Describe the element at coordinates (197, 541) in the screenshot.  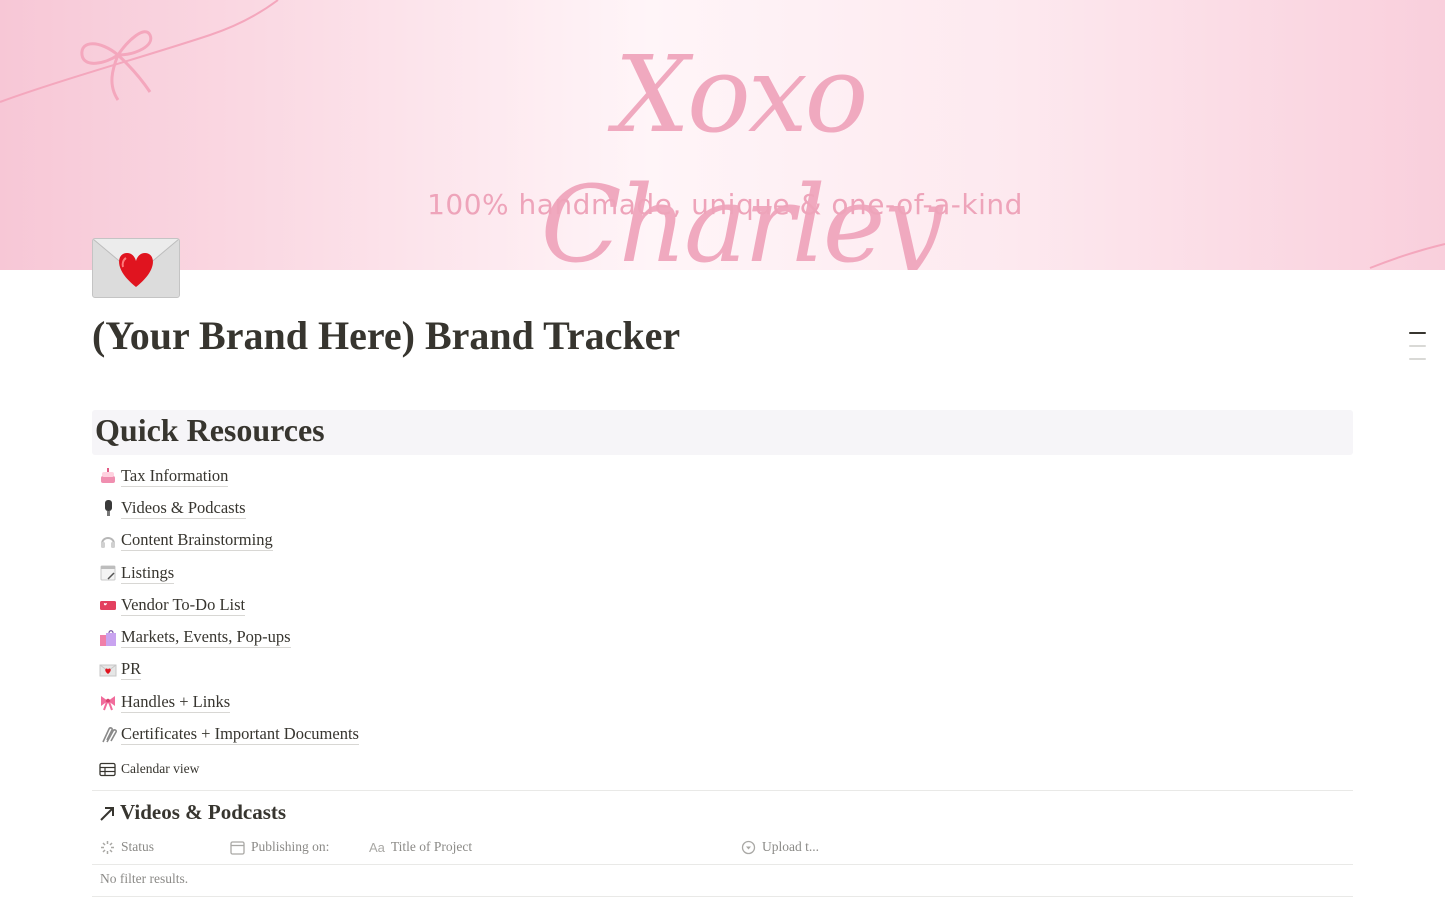
I see `link-label: Content Brainstorming` at that location.